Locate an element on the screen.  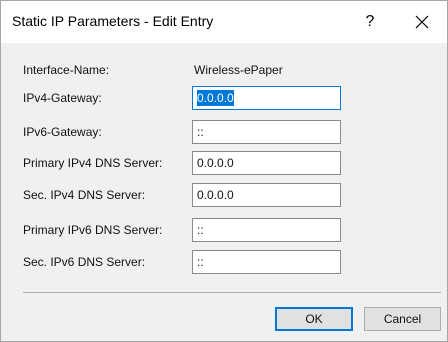
ipv4-gateway-input: 0.0.0.0 is located at coordinates (266, 98).